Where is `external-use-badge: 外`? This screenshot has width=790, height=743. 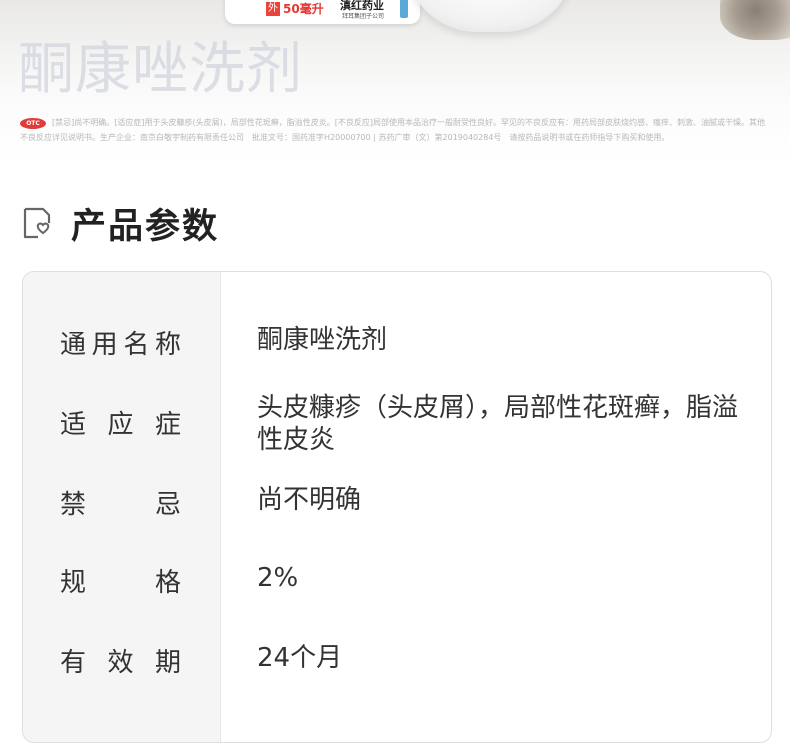
external-use-badge: 外 is located at coordinates (273, 9).